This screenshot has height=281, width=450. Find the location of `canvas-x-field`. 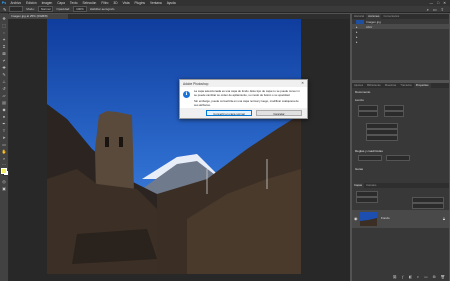

canvas-x-field is located at coordinates (394, 108).